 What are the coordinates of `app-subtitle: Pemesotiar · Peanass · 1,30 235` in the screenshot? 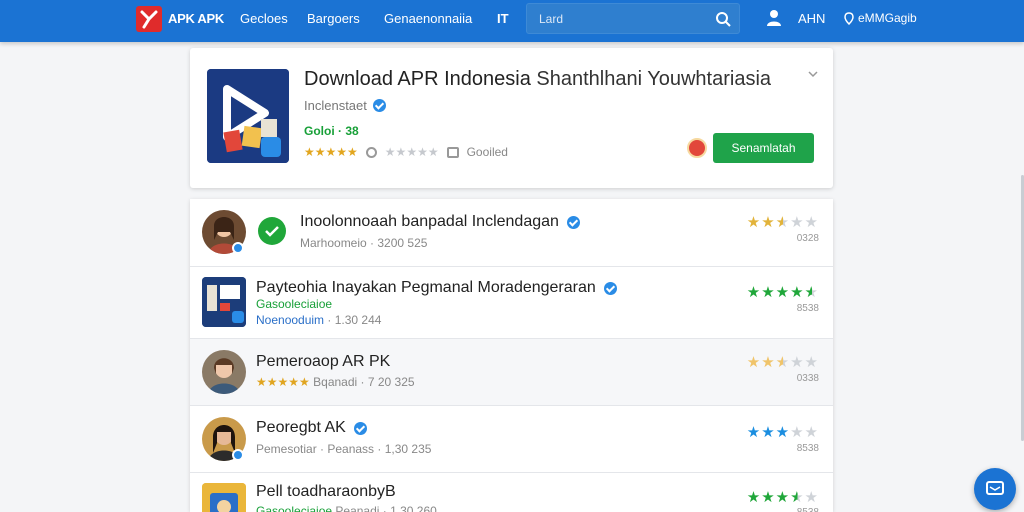 It's located at (344, 449).